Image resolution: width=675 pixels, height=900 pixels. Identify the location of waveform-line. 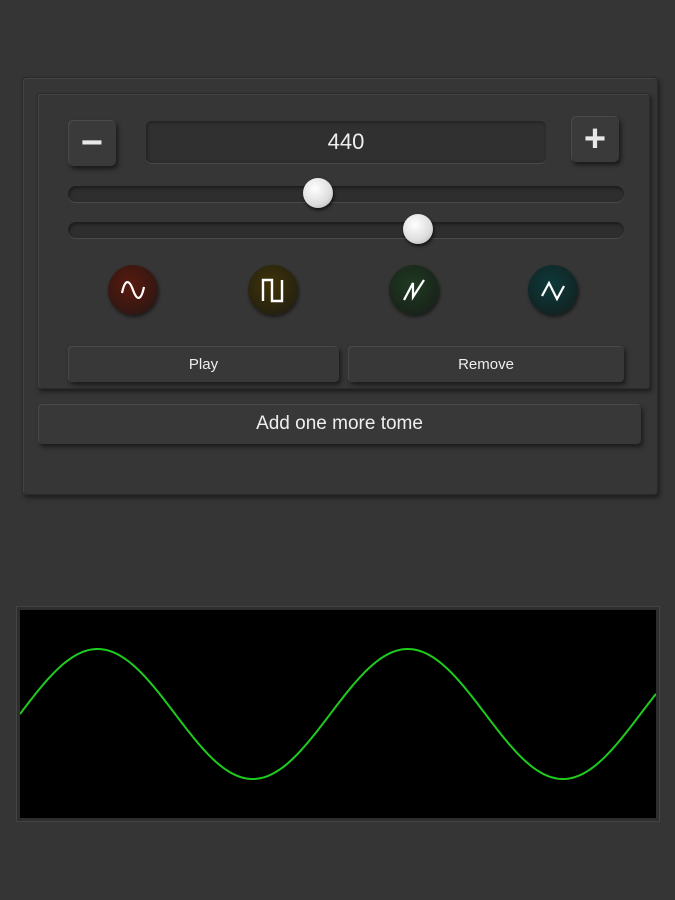
(338, 714).